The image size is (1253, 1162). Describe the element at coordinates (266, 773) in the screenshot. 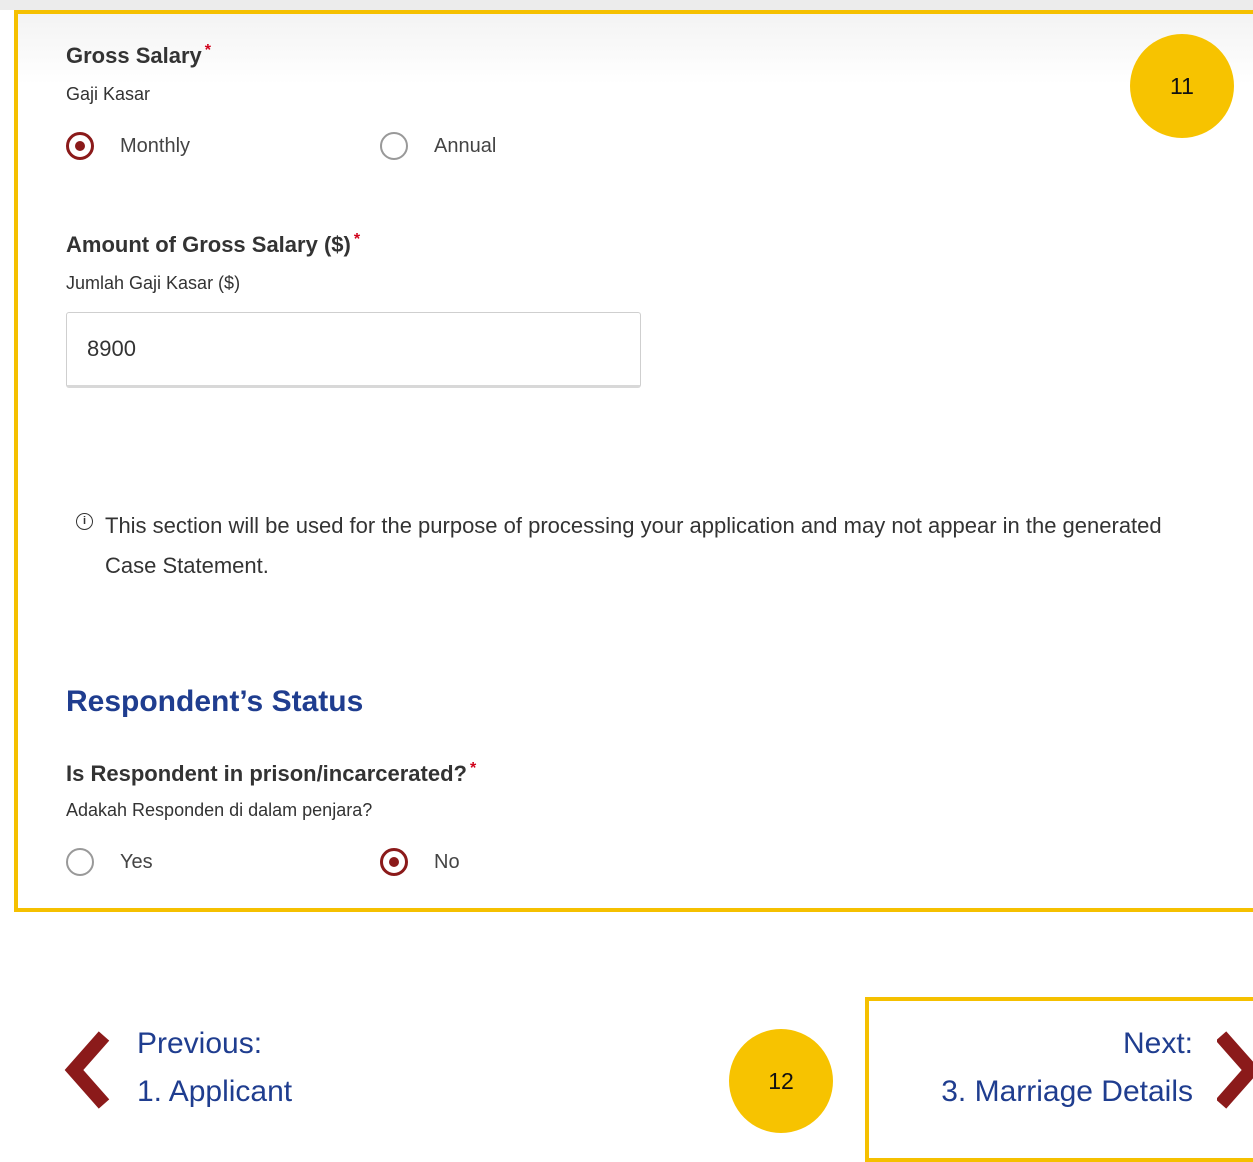

I see `prison-question-text: Is Respondent in prison/incarcerated?` at that location.